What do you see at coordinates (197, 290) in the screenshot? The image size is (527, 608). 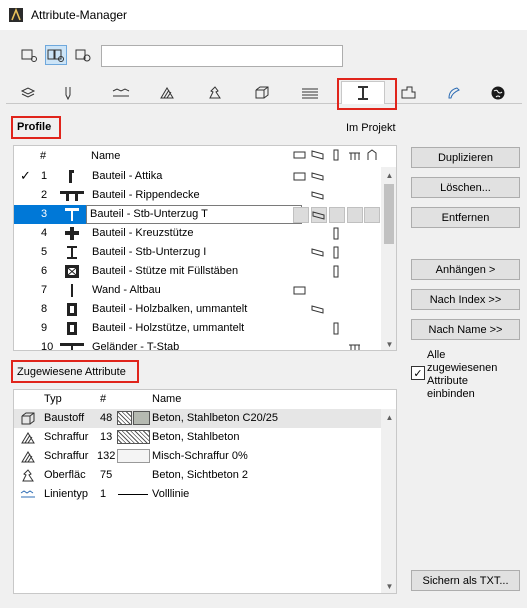 I see `table-row: 7 Wand - Altbau` at bounding box center [197, 290].